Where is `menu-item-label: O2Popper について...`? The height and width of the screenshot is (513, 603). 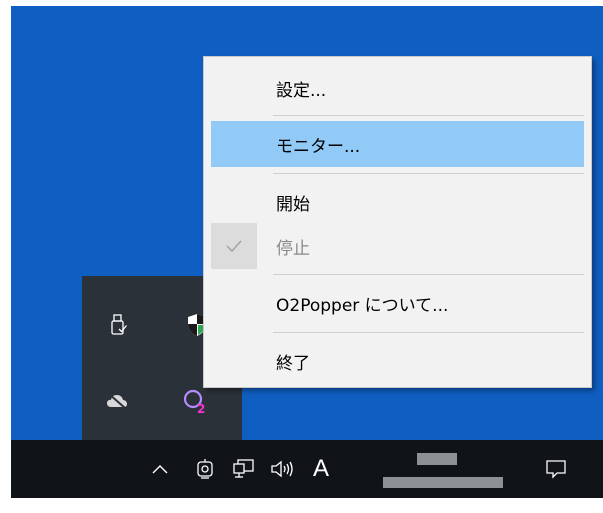
menu-item-label: O2Popper について... is located at coordinates (362, 305).